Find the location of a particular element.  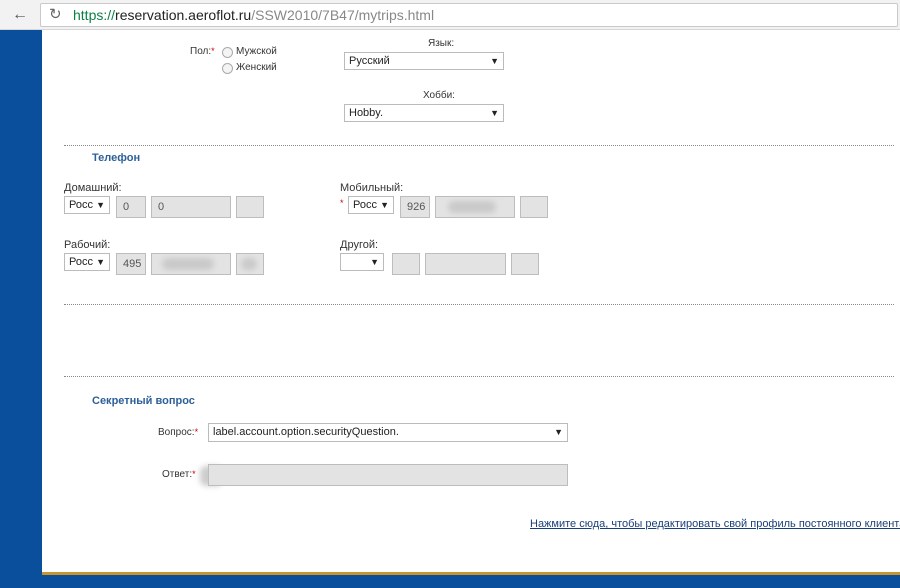

security-question-select: label.account.option.securityQuestion. ▼ is located at coordinates (388, 432).